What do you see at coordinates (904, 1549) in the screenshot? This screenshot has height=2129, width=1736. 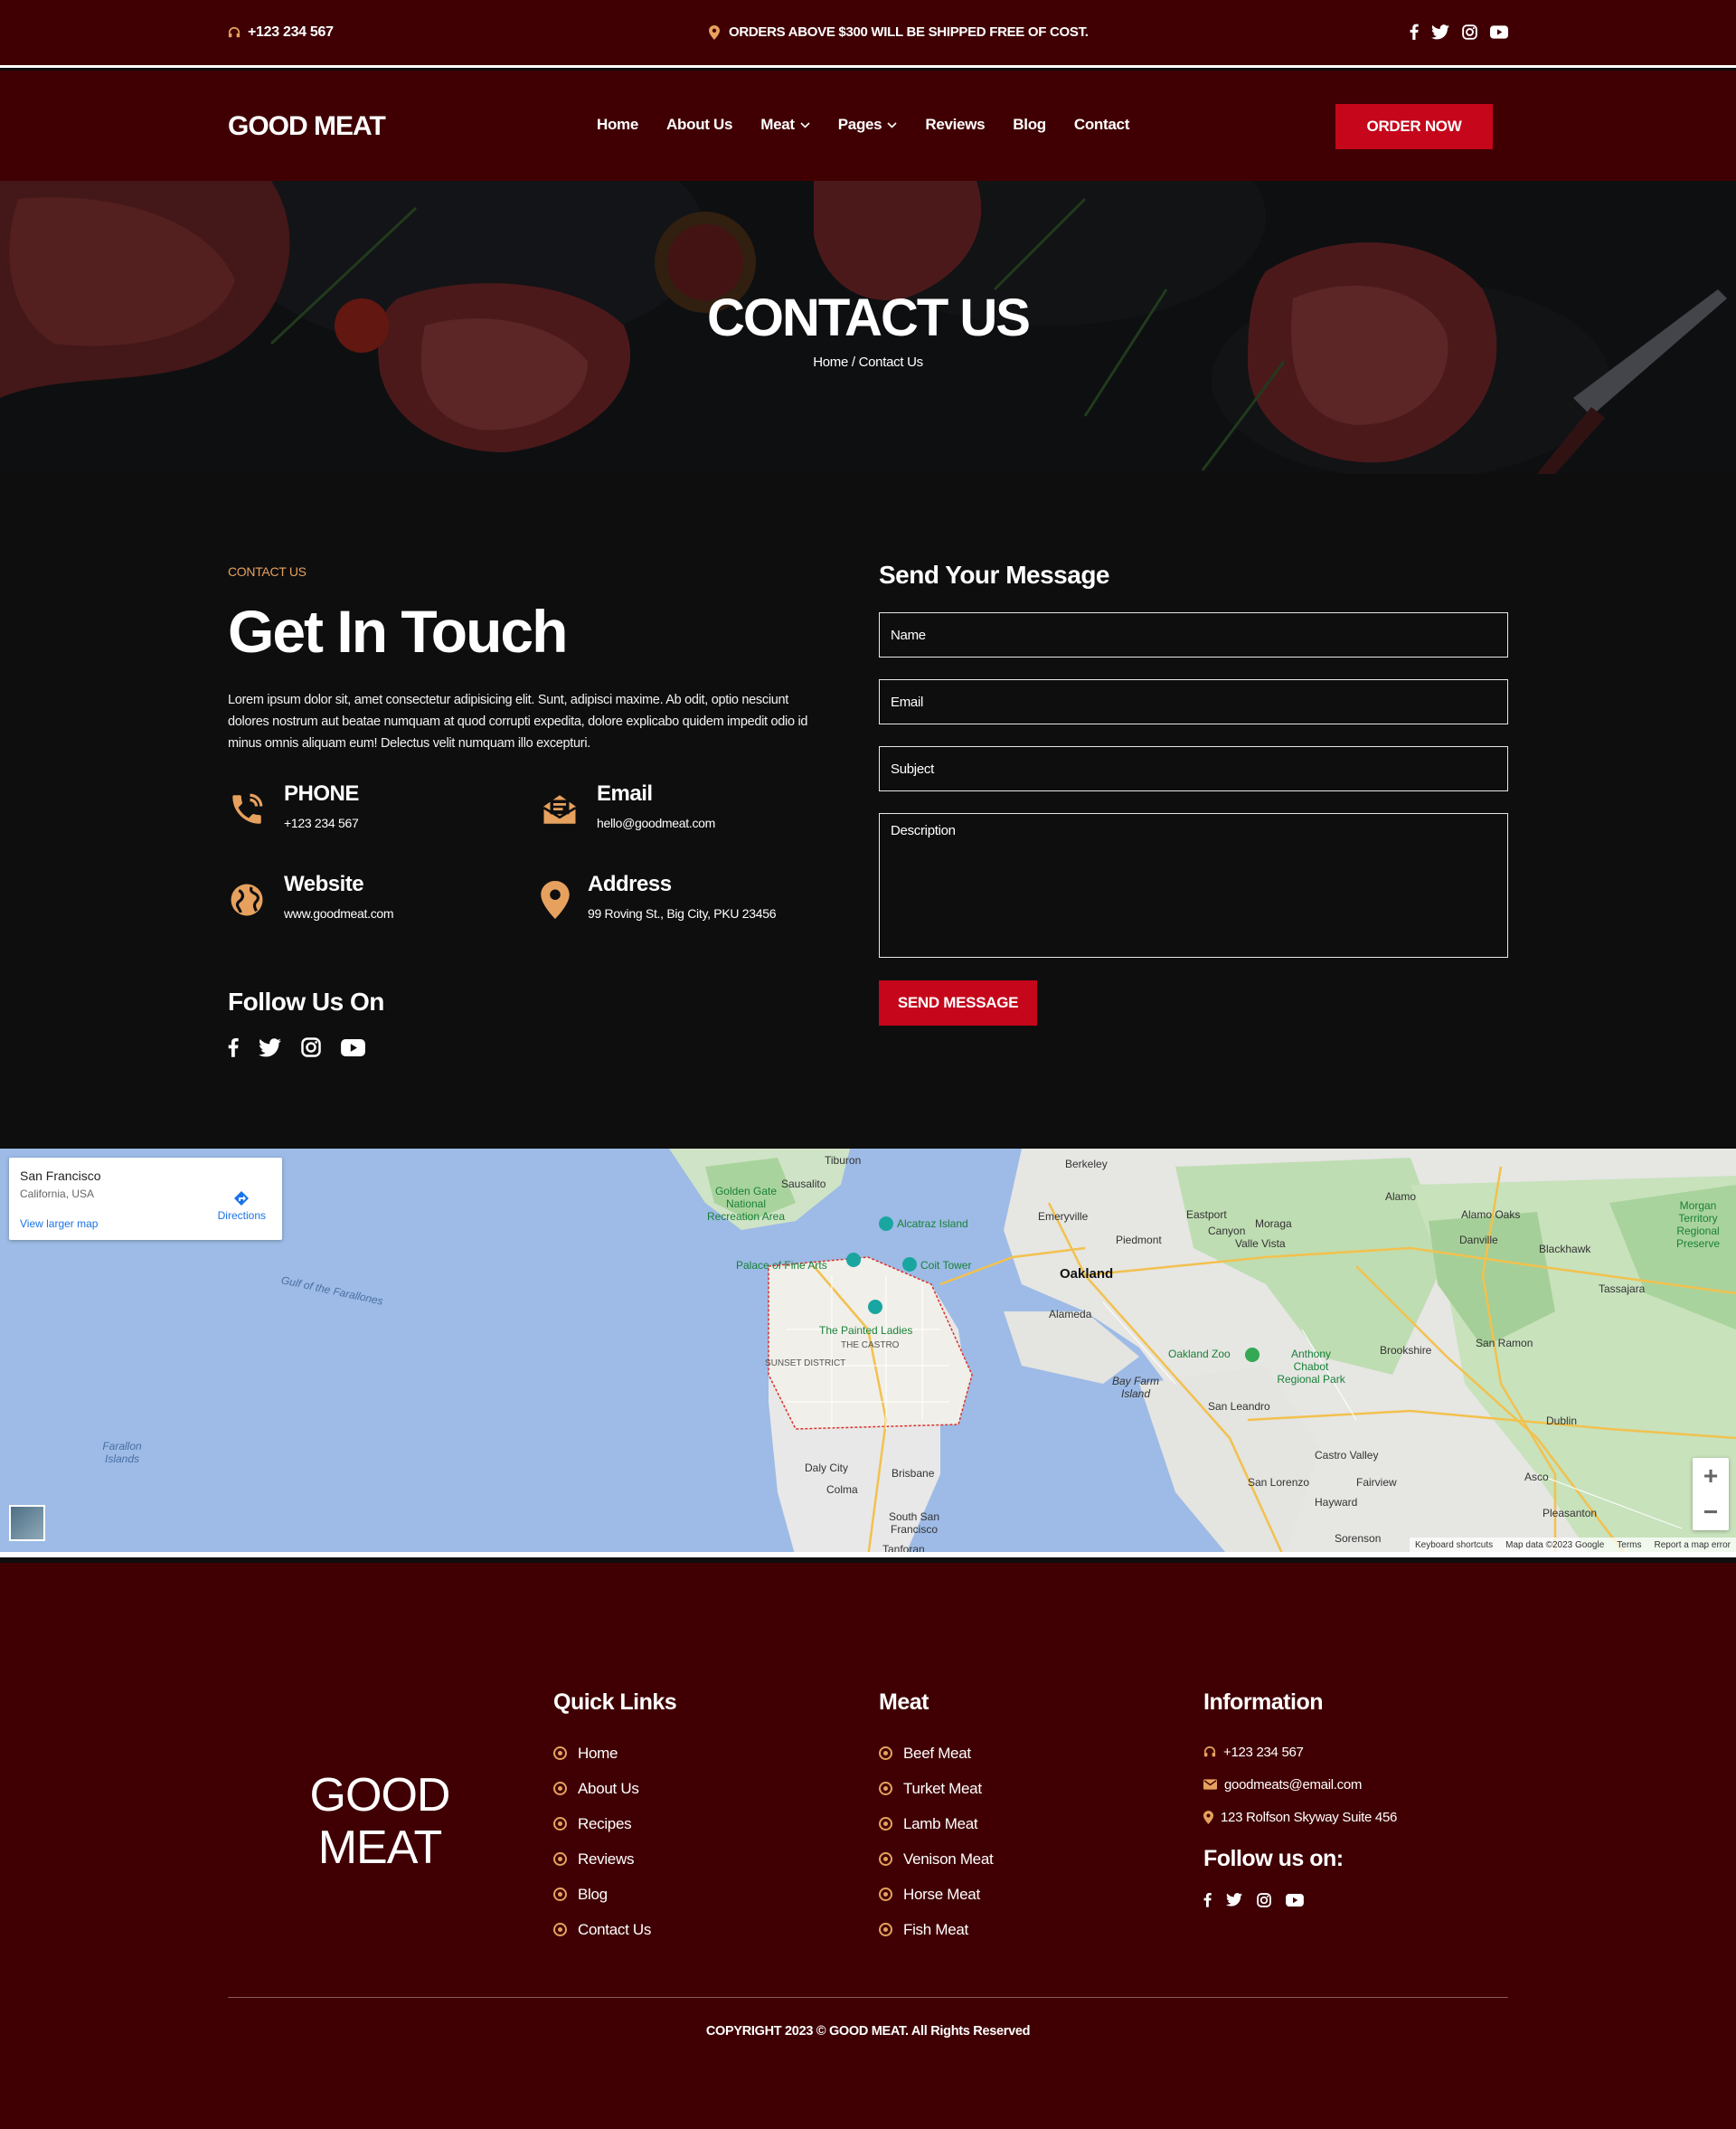 I see `map-label-tanforan: Tanforan` at bounding box center [904, 1549].